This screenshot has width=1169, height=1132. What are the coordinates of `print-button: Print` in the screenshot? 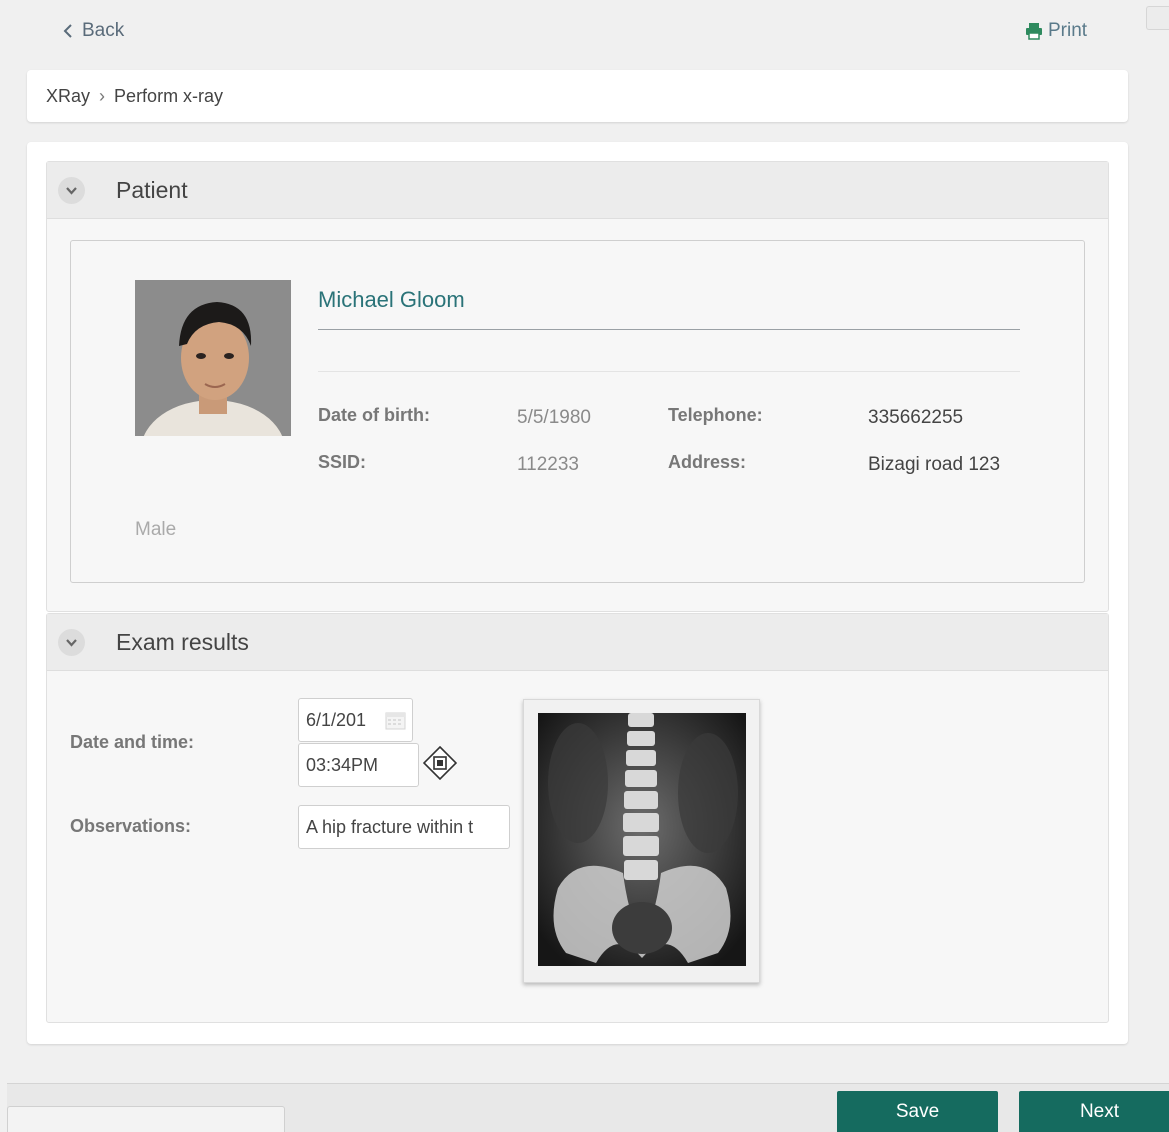 It's located at (1055, 31).